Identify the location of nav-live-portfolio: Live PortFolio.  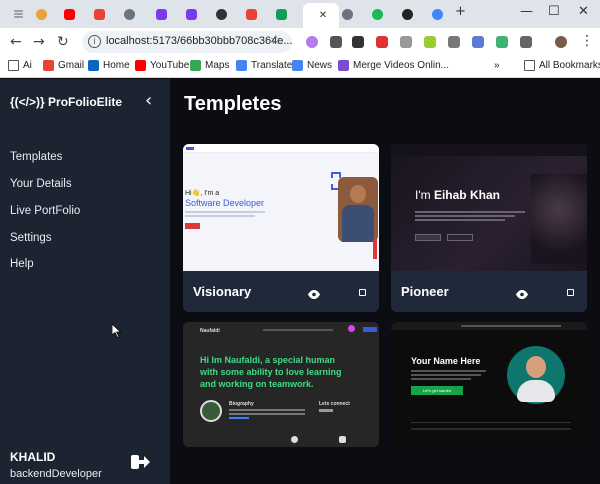
(45, 211).